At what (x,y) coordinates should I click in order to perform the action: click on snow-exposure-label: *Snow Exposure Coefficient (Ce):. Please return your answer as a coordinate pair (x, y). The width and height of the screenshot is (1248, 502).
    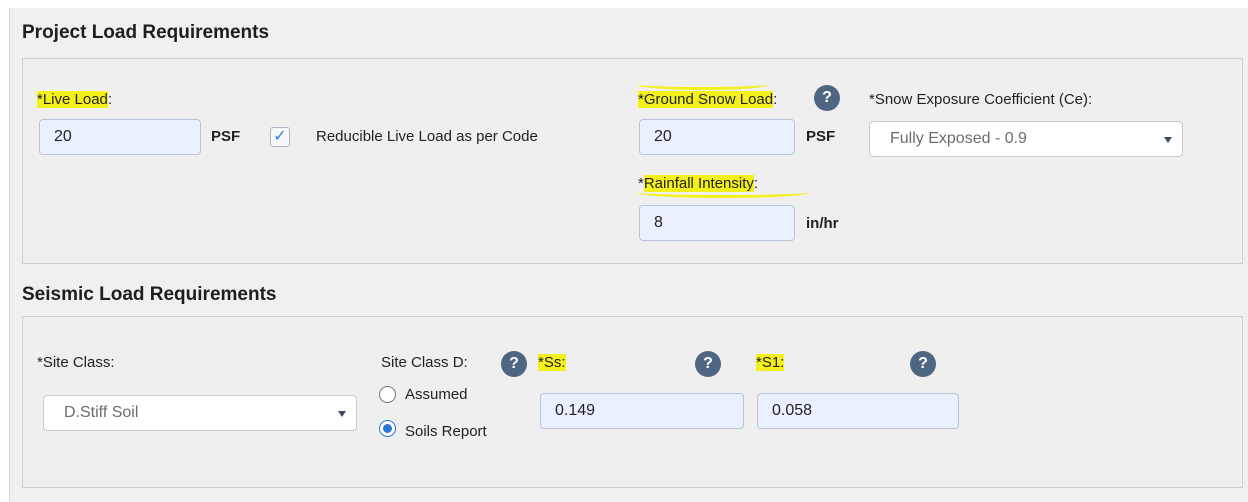
    Looking at the image, I should click on (981, 99).